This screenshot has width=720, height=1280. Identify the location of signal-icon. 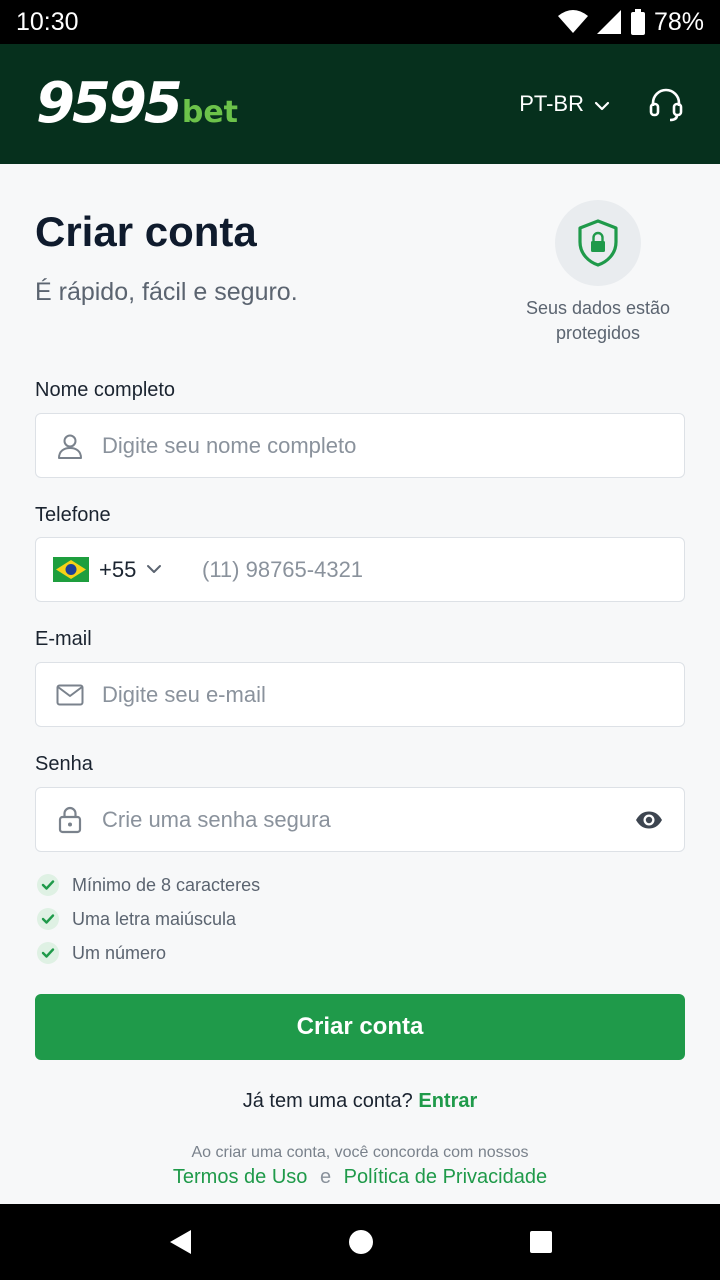
(609, 22).